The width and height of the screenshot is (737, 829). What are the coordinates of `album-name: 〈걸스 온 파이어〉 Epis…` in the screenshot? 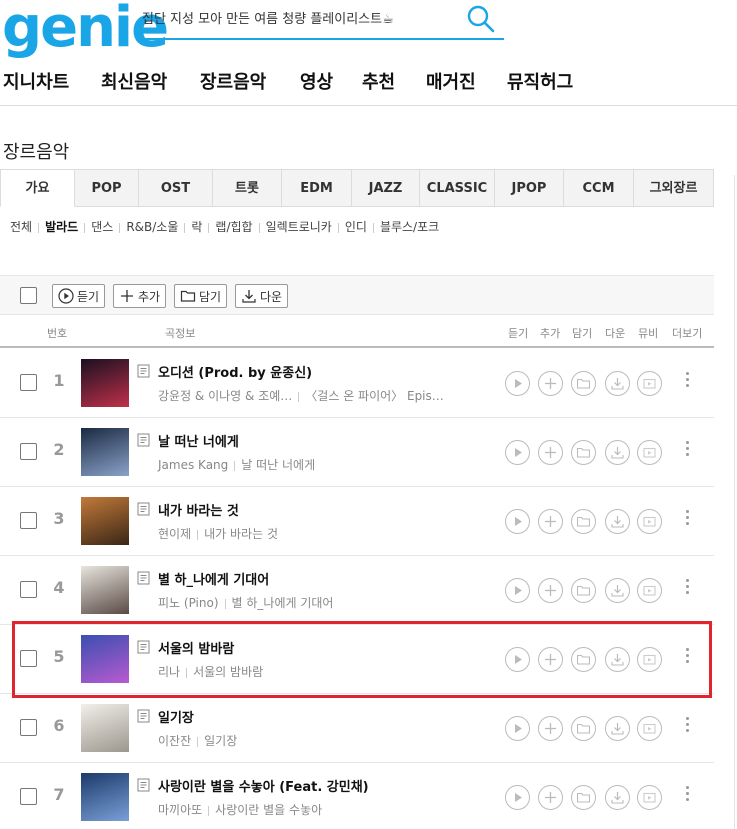 It's located at (374, 396).